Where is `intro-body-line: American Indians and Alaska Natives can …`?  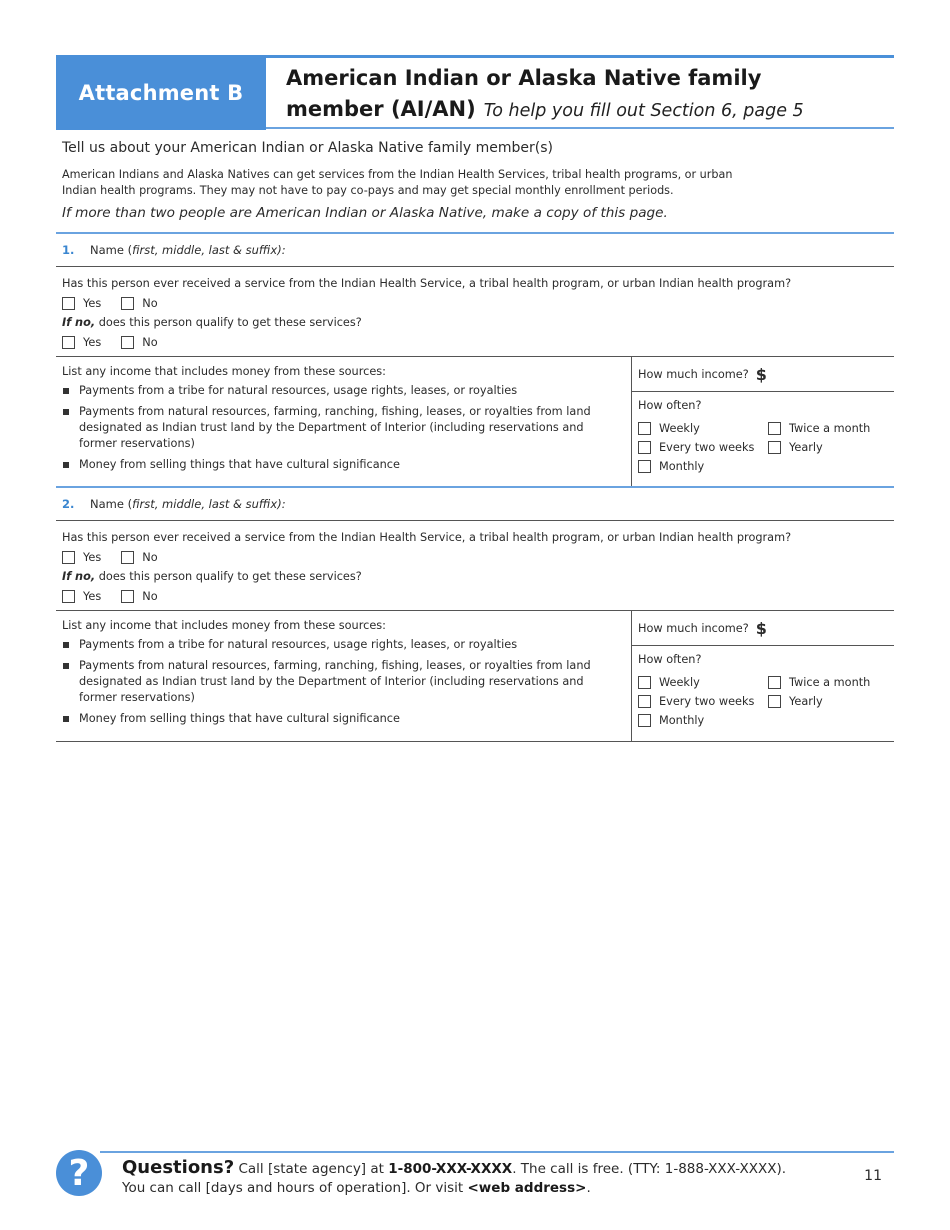
intro-body-line: American Indians and Alaska Natives can … is located at coordinates (397, 174).